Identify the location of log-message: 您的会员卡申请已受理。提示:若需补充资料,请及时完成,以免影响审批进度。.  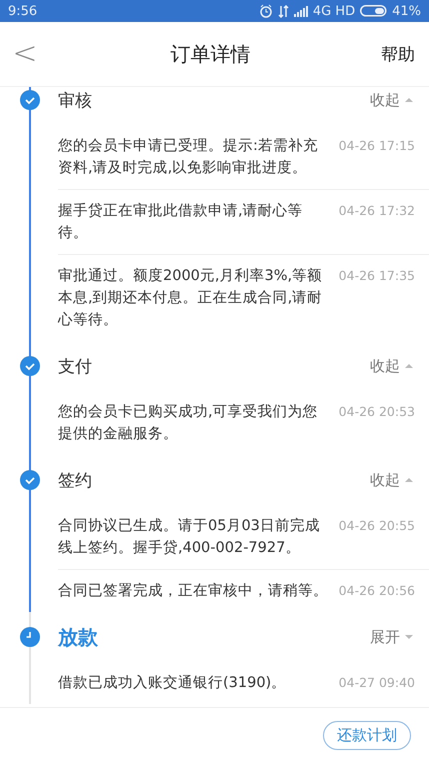
(188, 157).